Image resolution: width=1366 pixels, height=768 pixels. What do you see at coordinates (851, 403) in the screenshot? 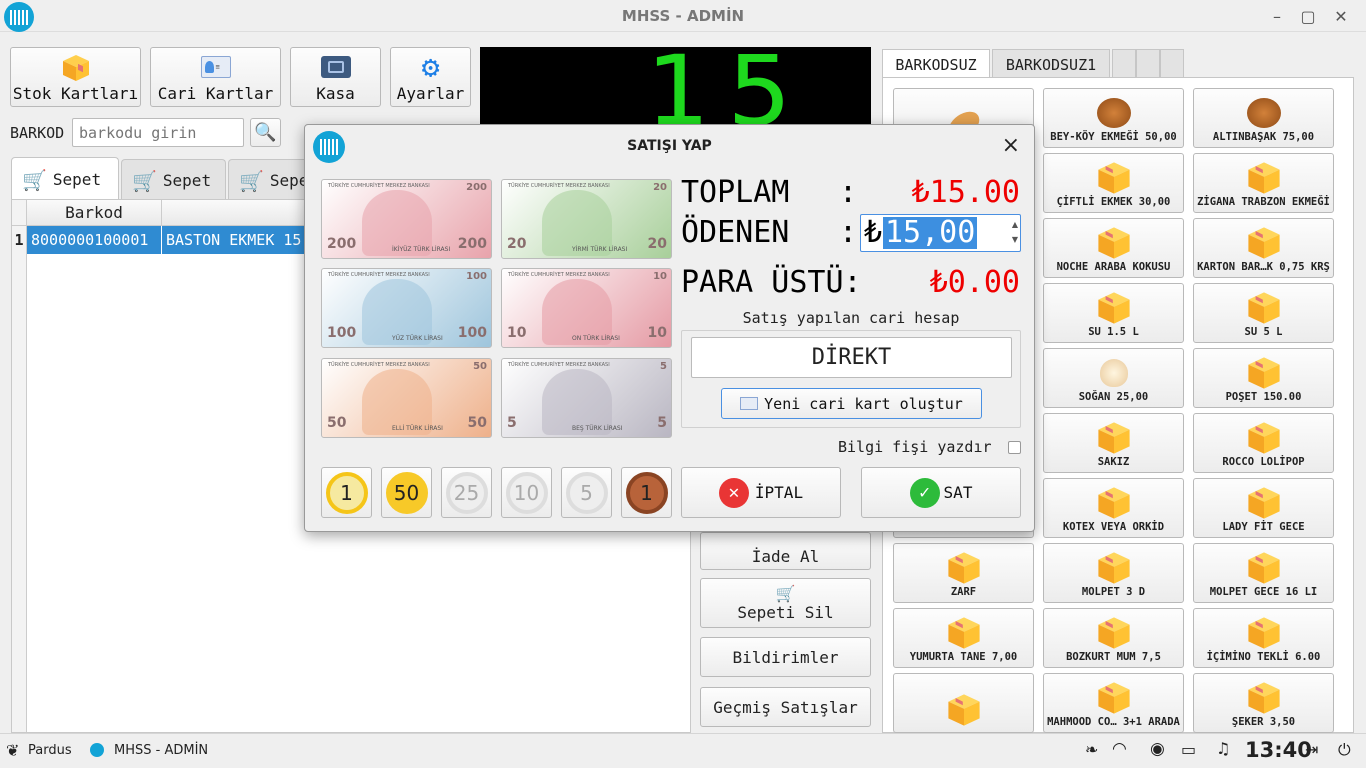
I see `yeni-cari-kart-button: Yeni cari kart oluştur` at bounding box center [851, 403].